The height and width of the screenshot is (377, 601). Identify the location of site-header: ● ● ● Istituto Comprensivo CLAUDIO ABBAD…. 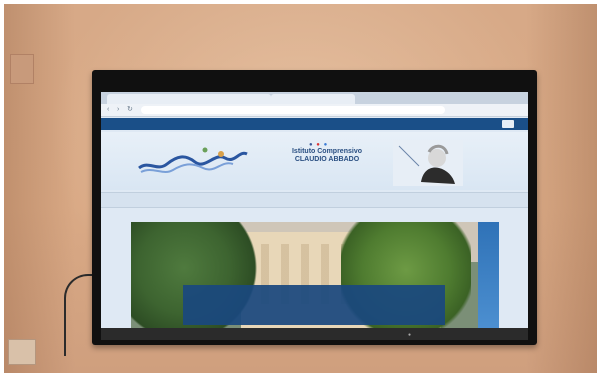
(314, 161).